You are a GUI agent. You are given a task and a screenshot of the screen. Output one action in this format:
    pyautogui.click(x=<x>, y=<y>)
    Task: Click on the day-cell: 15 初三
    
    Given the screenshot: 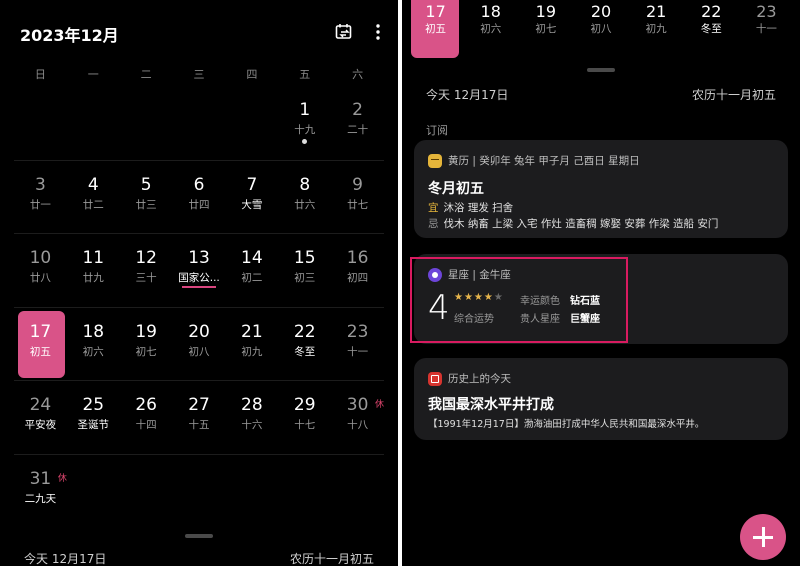 What is the action you would take?
    pyautogui.click(x=304, y=270)
    